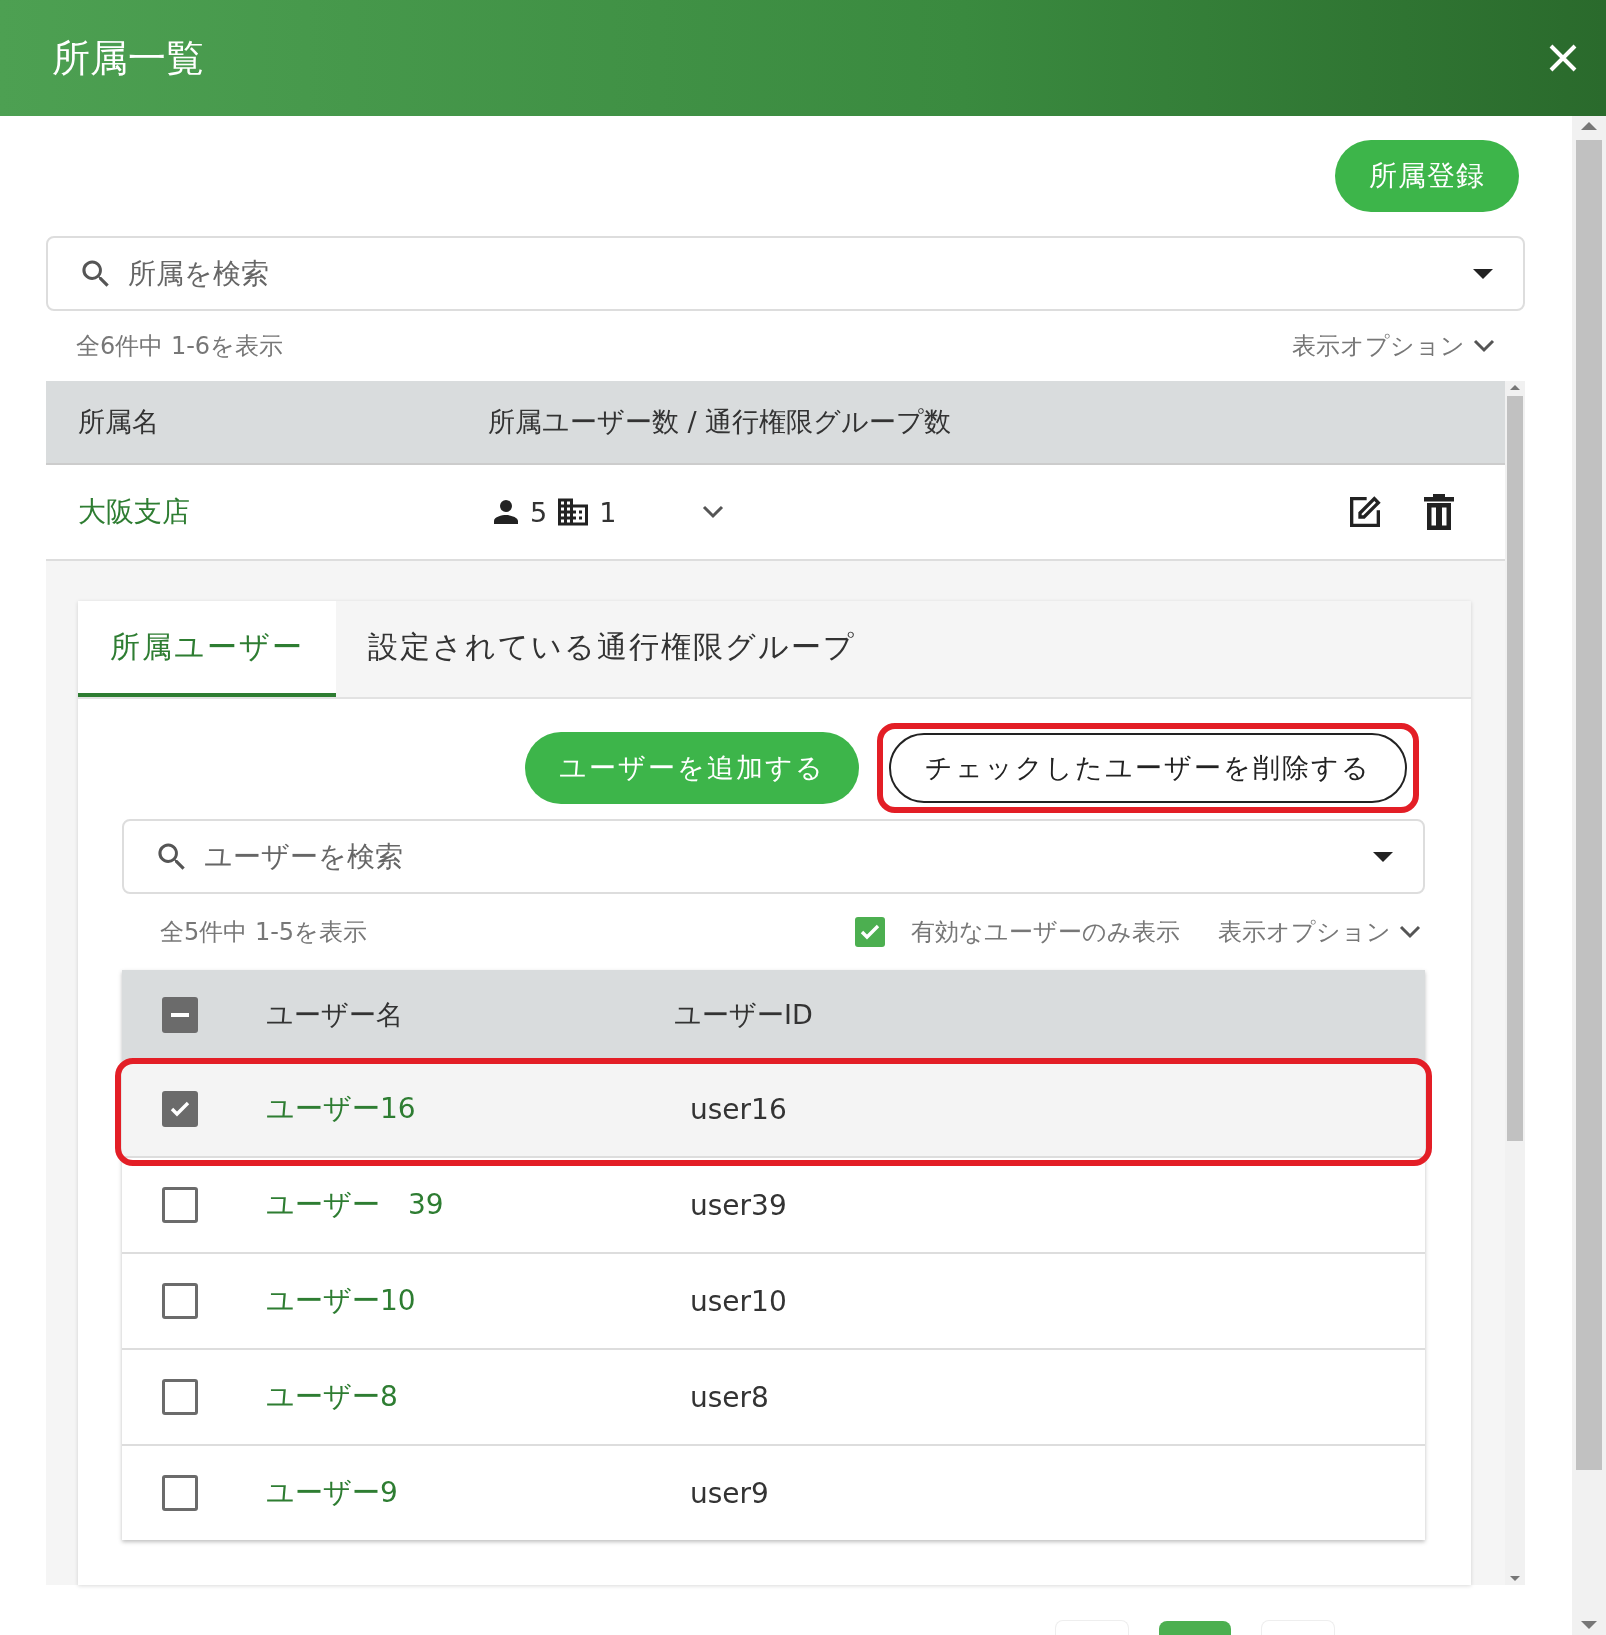 Image resolution: width=1606 pixels, height=1635 pixels. I want to click on user-count: 5, so click(539, 512).